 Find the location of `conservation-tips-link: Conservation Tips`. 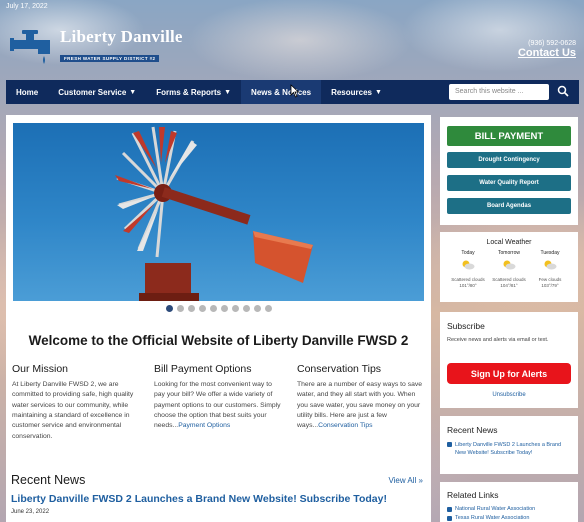

conservation-tips-link: Conservation Tips is located at coordinates (345, 425).